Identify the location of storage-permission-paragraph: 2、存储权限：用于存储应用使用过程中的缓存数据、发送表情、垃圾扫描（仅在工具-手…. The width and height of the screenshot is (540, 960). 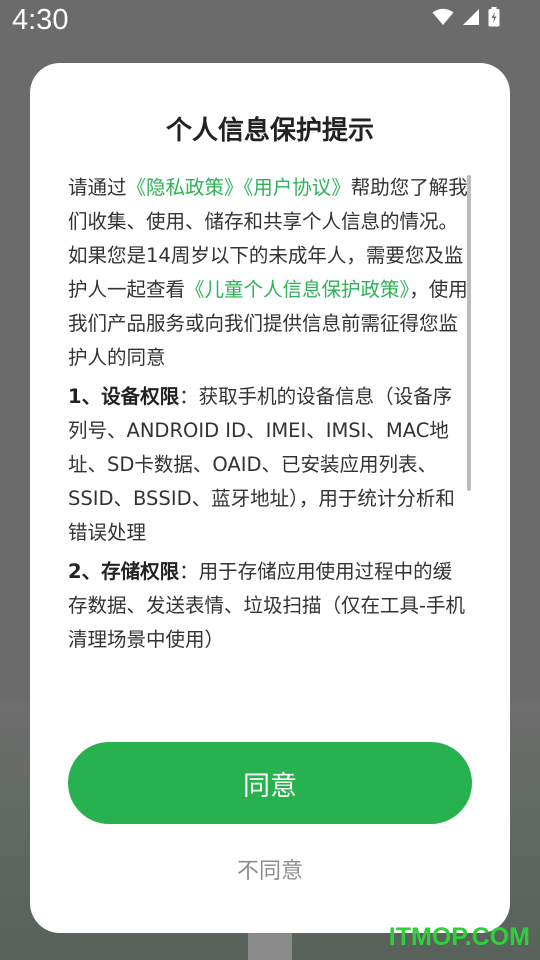
(268, 606).